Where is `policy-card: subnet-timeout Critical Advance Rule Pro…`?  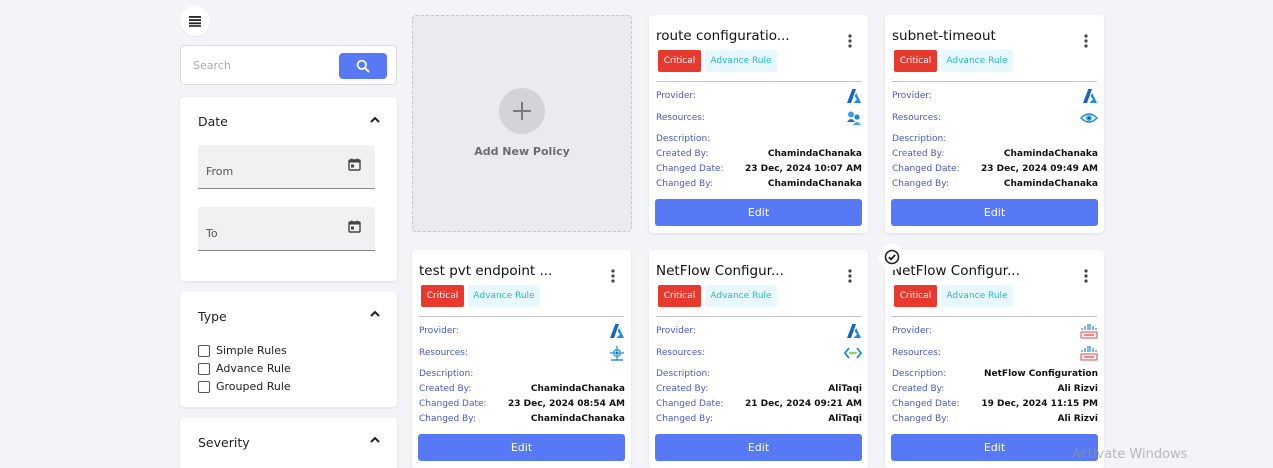
policy-card: subnet-timeout Critical Advance Rule Pro… is located at coordinates (994, 124).